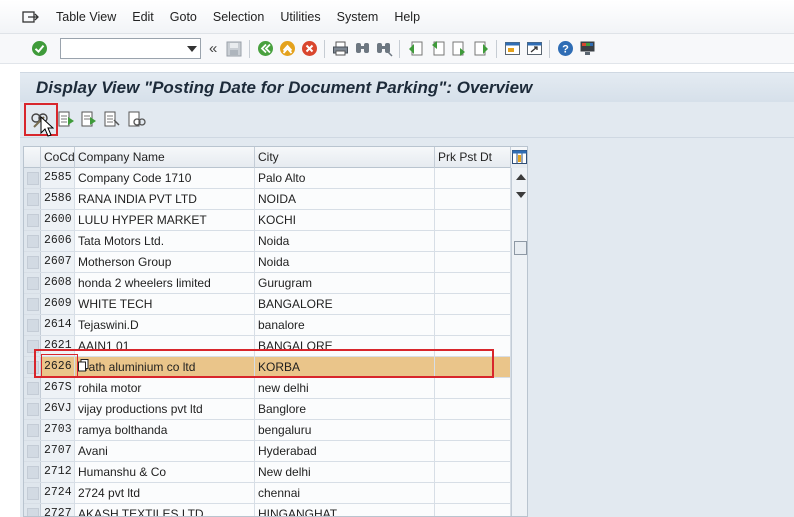 This screenshot has height=517, width=794. What do you see at coordinates (165, 283) in the screenshot?
I see `cell-company-name: honda 2 wheelers limited` at bounding box center [165, 283].